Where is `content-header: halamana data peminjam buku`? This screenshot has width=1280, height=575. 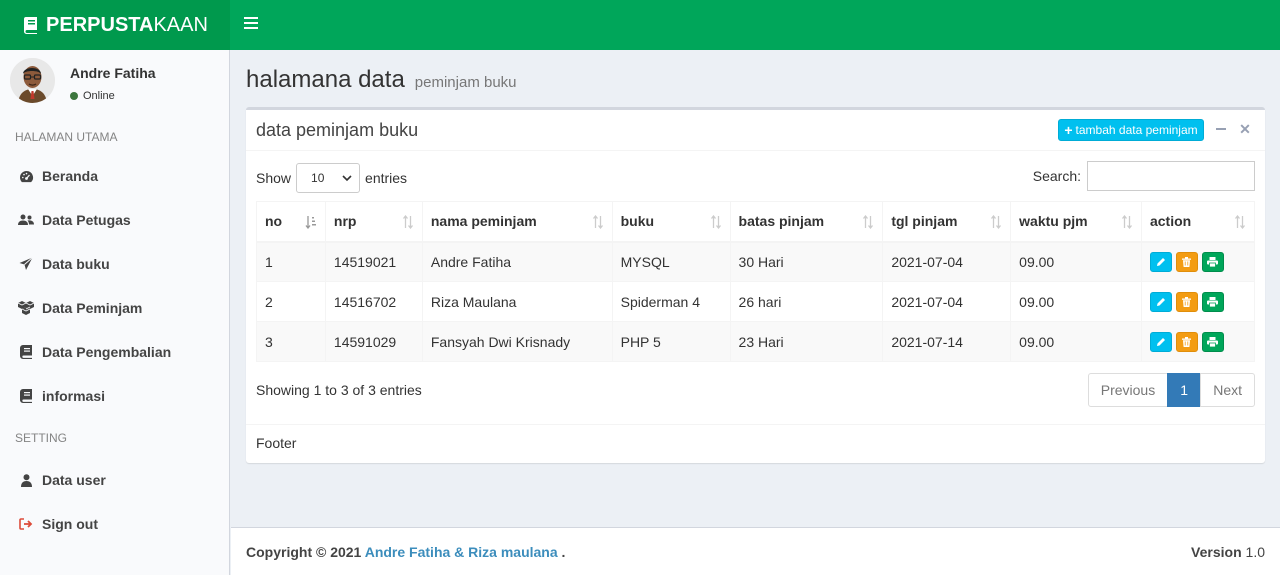 content-header: halamana data peminjam buku is located at coordinates (381, 80).